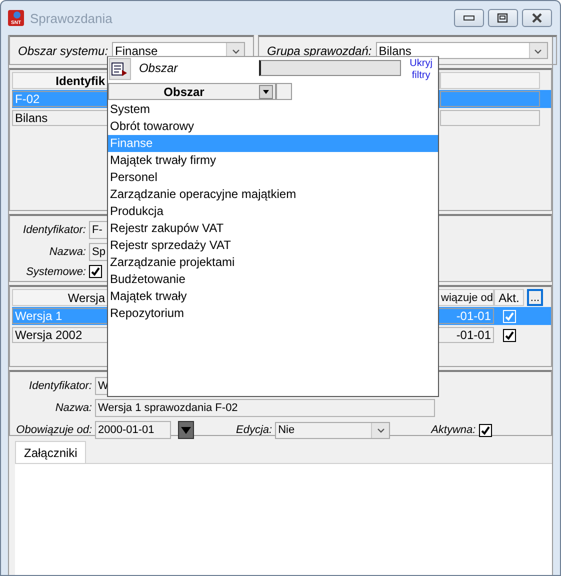 This screenshot has height=576, width=561. Describe the element at coordinates (60, 335) in the screenshot. I see `table-cell: Wersja 2002` at that location.